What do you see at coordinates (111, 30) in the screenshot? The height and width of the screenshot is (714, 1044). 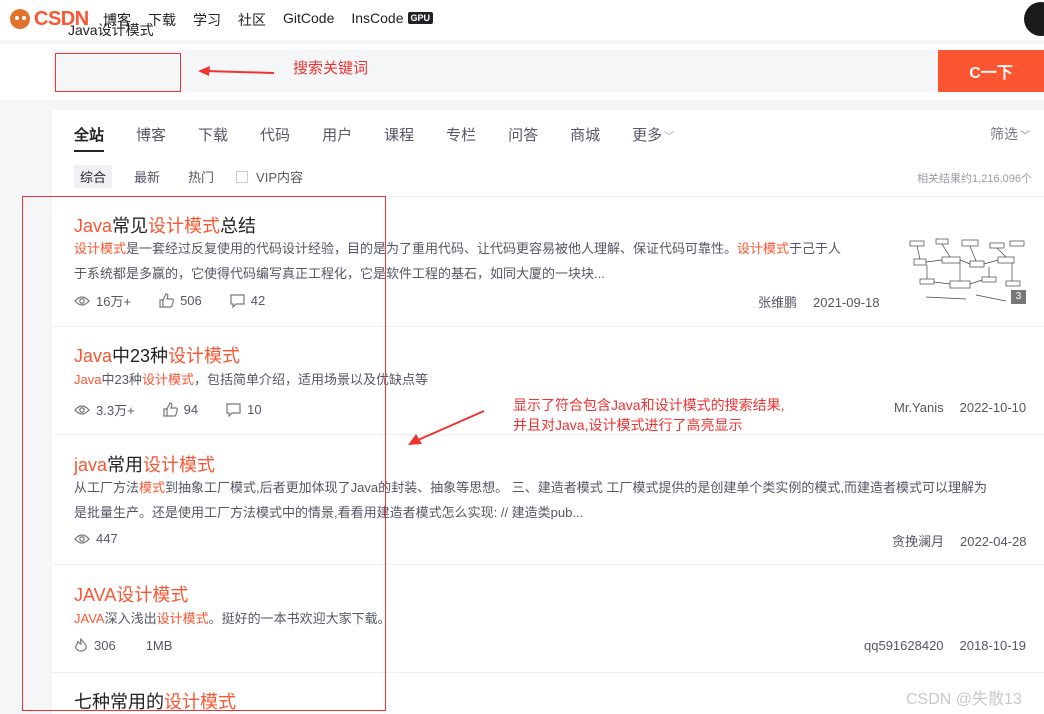 I see `search-query: Java设计模式` at bounding box center [111, 30].